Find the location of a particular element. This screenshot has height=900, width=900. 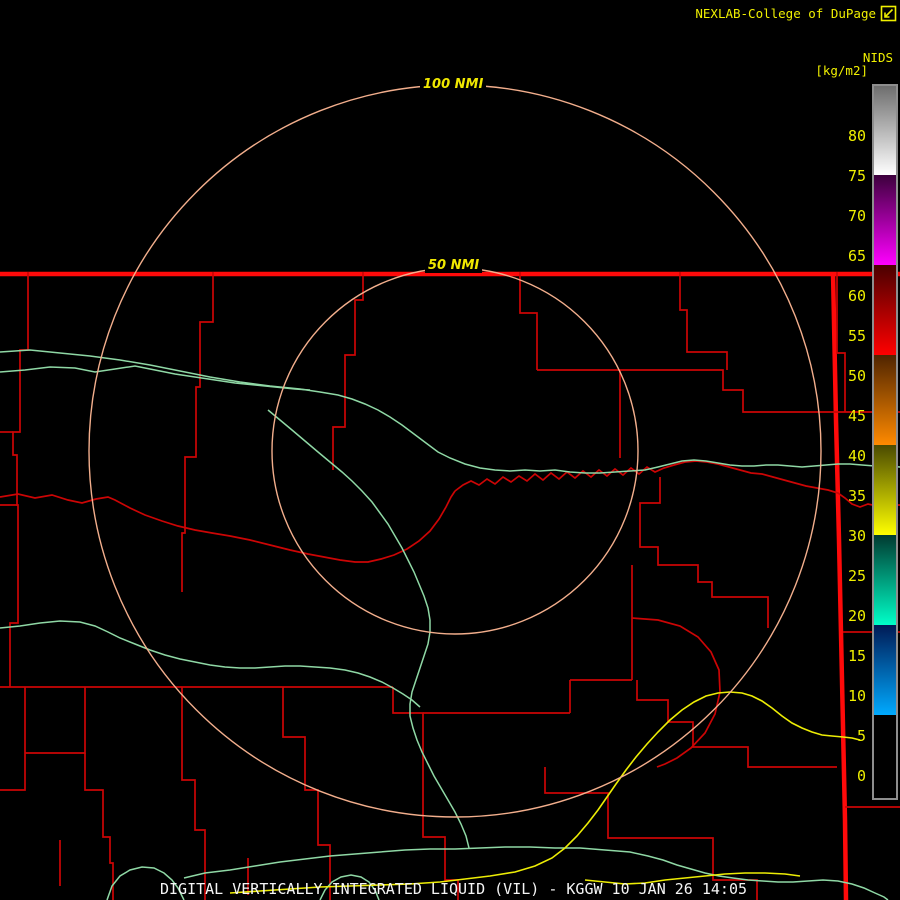

colorbar-segment-black is located at coordinates (885, 756).